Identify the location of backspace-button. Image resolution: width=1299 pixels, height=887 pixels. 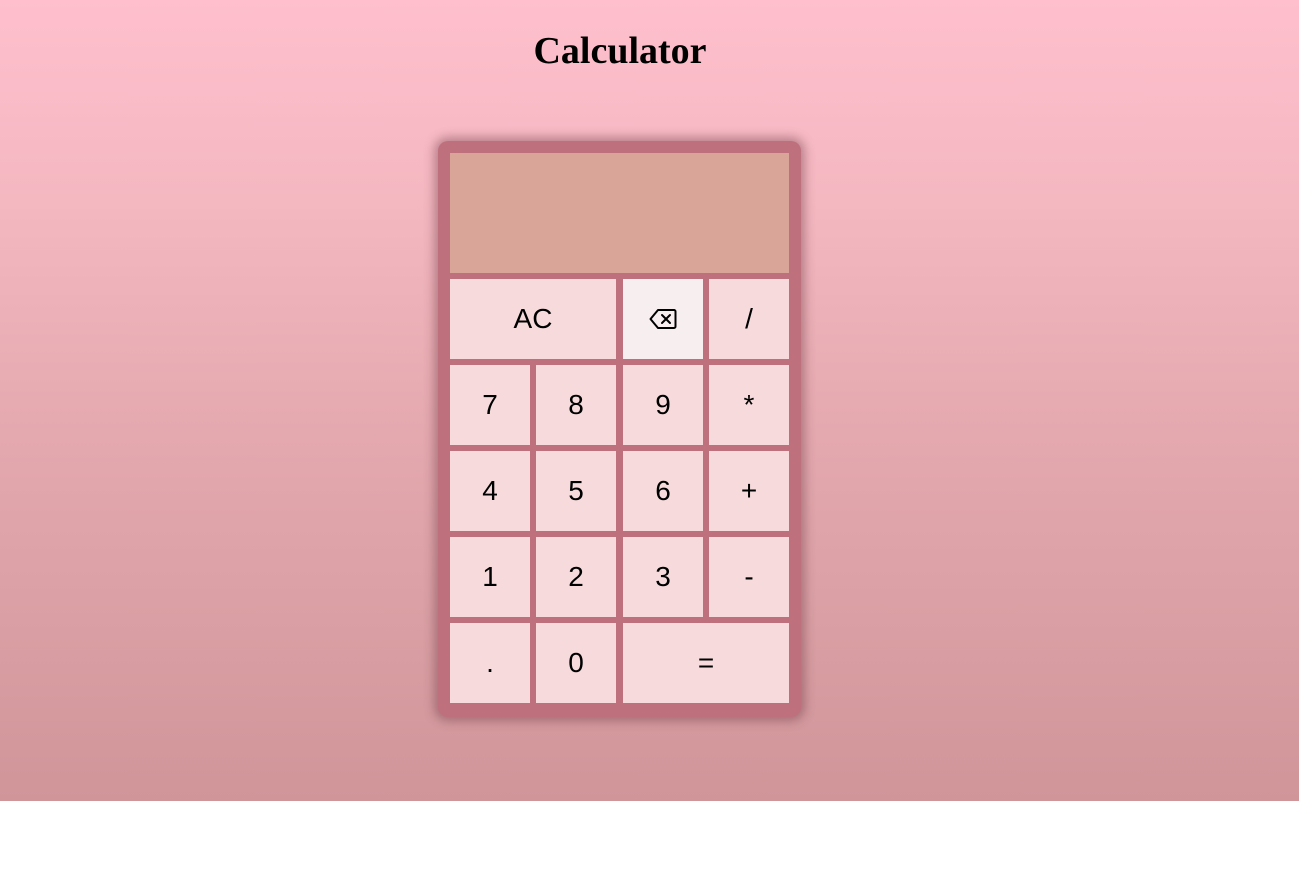
(663, 319).